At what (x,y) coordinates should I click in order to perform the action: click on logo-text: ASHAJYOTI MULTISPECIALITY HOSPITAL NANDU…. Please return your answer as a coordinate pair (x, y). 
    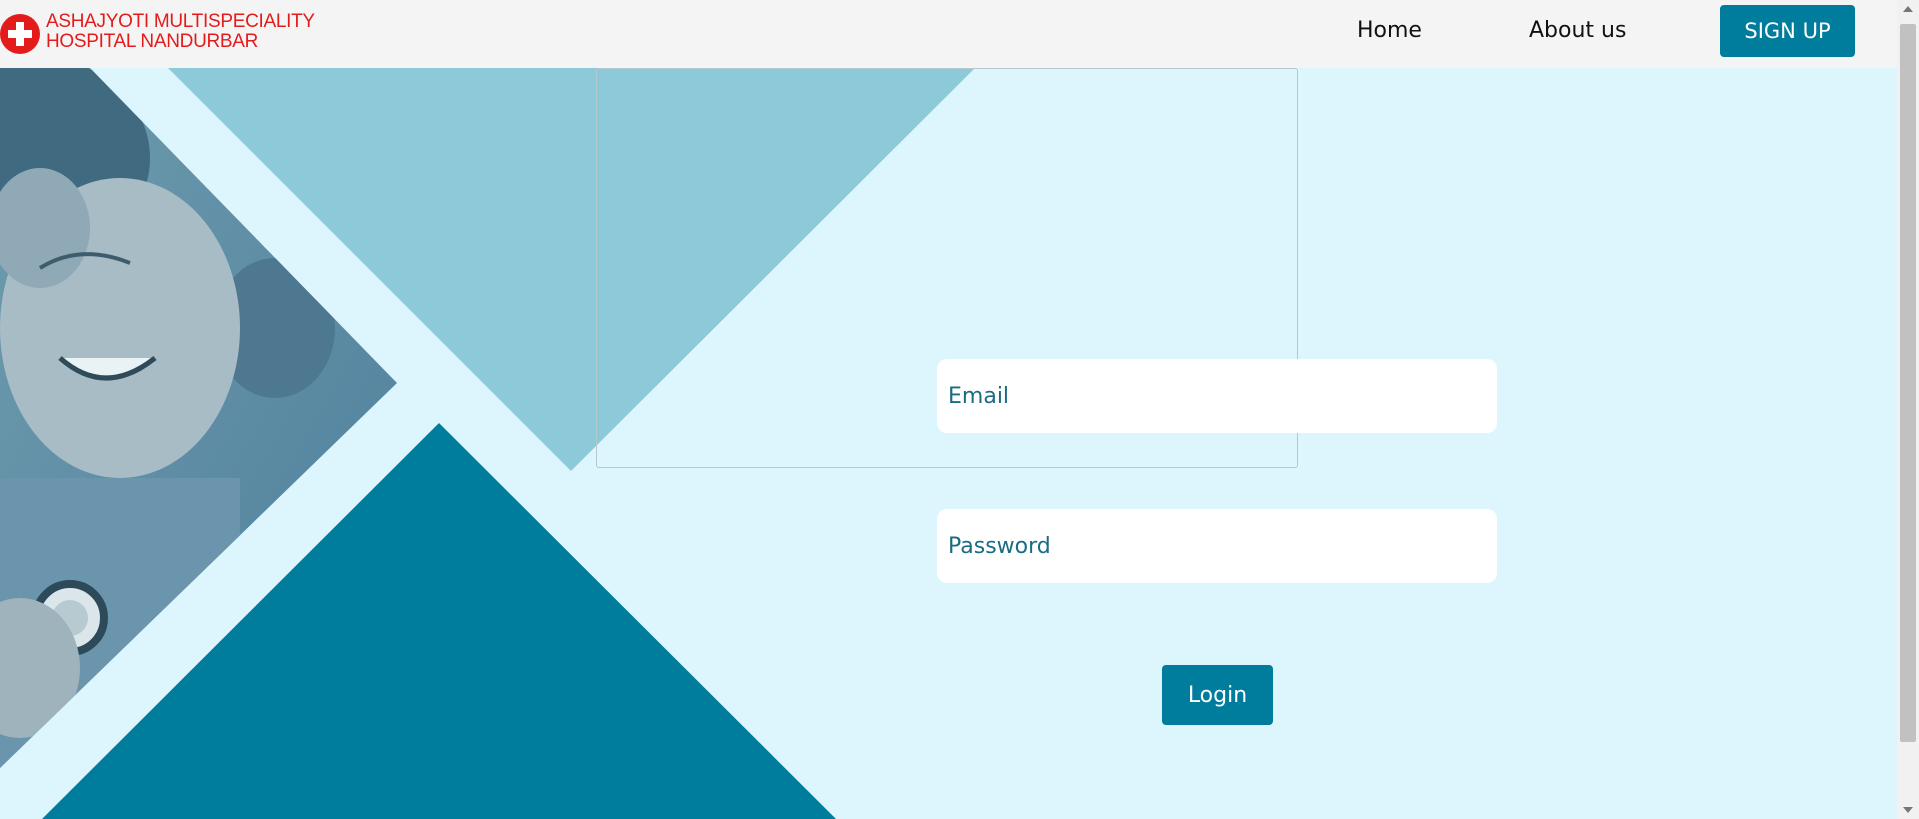
    Looking at the image, I should click on (180, 32).